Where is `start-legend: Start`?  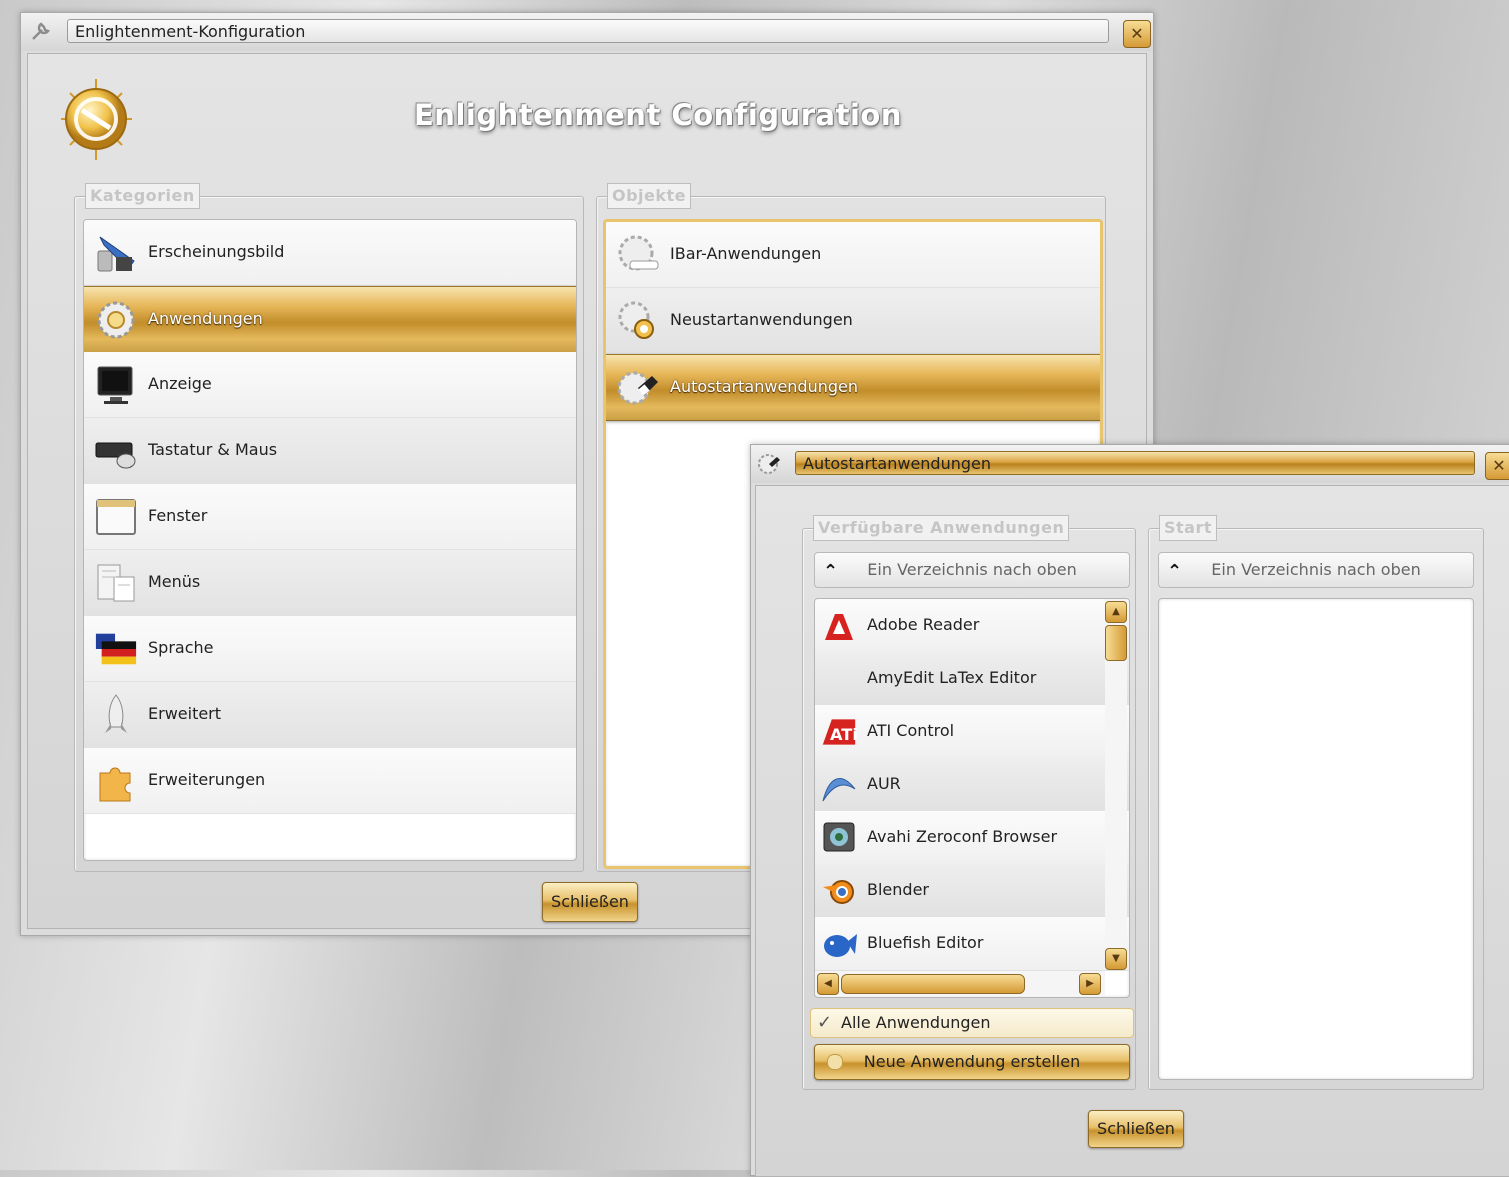
start-legend: Start is located at coordinates (1188, 528).